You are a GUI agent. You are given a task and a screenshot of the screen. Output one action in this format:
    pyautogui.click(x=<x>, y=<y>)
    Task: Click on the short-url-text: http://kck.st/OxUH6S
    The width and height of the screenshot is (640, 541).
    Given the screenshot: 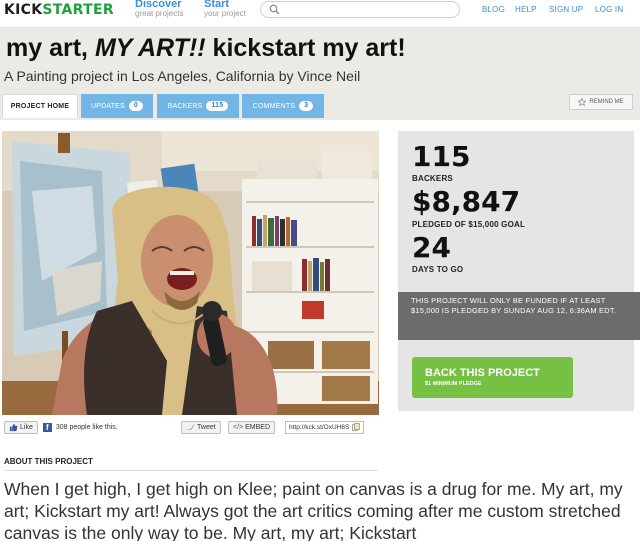 What is the action you would take?
    pyautogui.click(x=319, y=427)
    